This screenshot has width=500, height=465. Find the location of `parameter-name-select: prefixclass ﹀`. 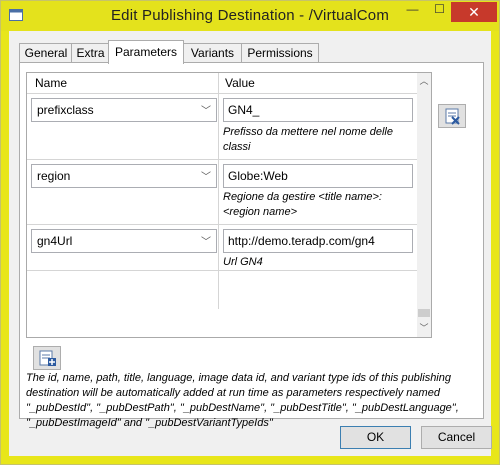

parameter-name-select: prefixclass ﹀ is located at coordinates (124, 110).